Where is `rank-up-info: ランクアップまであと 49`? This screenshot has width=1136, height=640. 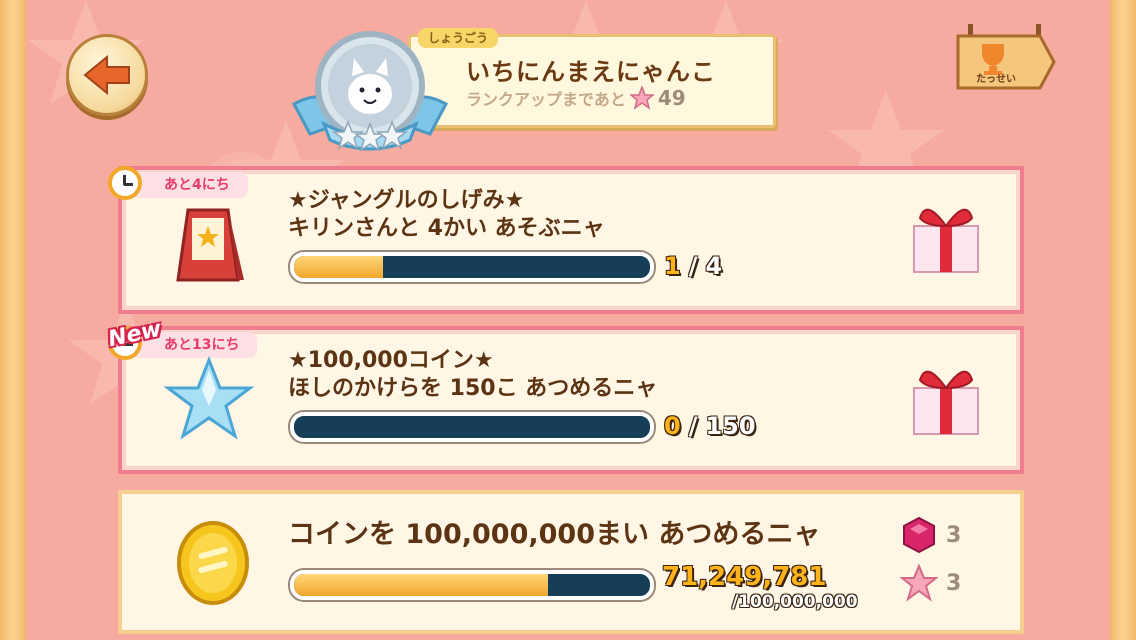 rank-up-info: ランクアップまであと 49 is located at coordinates (576, 98).